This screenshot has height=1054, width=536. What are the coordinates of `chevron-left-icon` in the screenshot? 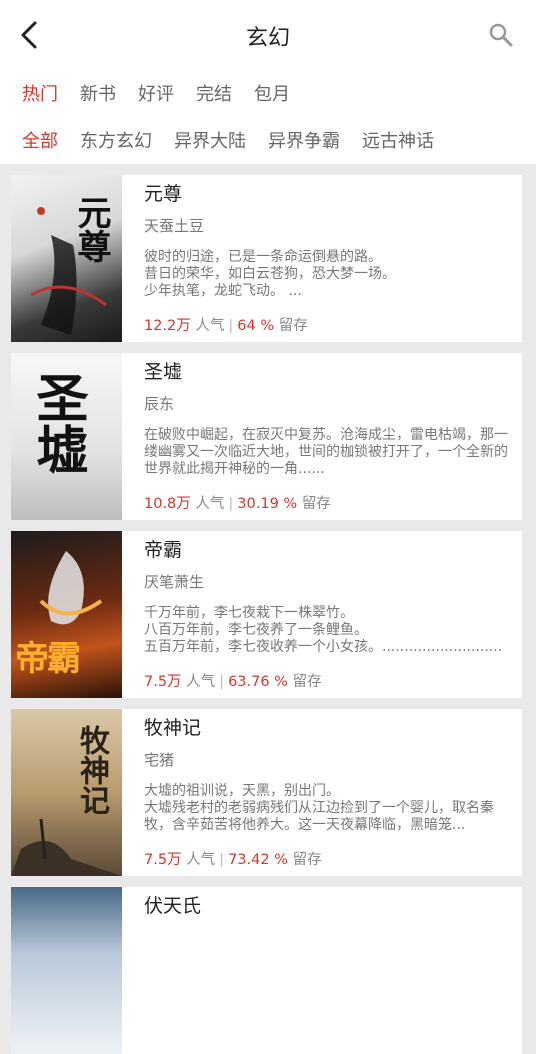 It's located at (29, 35).